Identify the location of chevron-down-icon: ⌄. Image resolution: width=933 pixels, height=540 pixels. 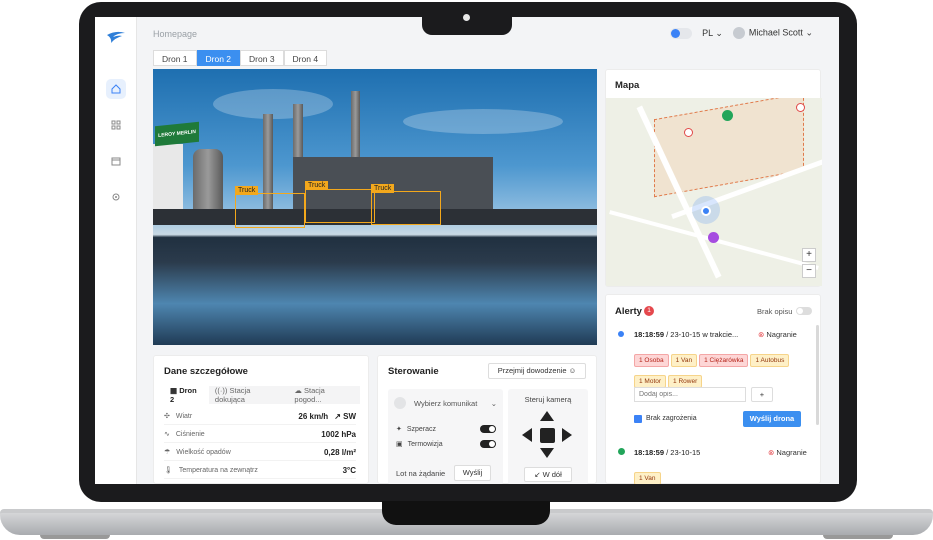
(809, 32).